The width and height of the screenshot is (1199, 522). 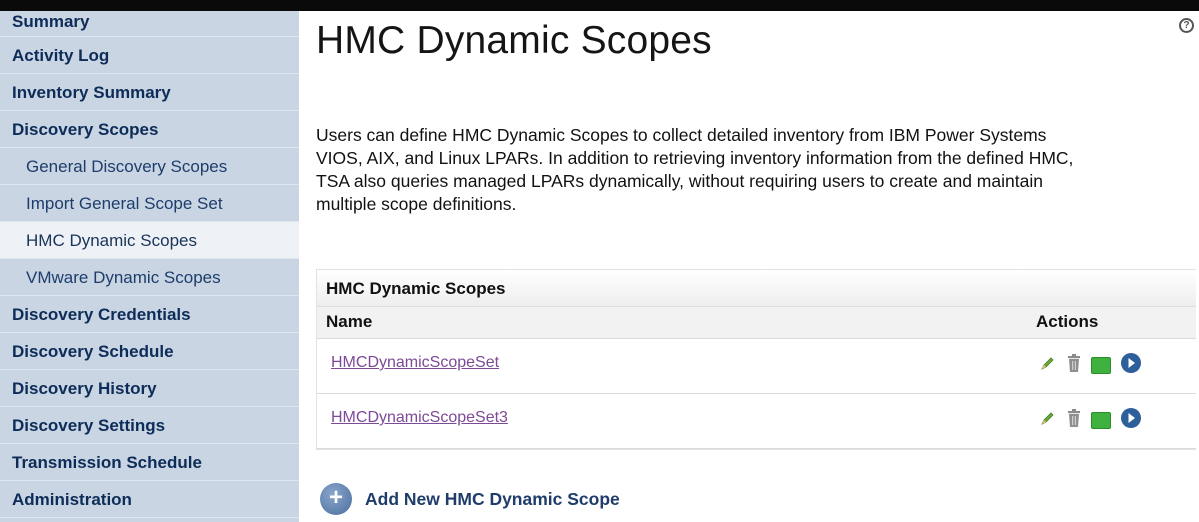 What do you see at coordinates (756, 323) in the screenshot?
I see `table-header: Name Actions` at bounding box center [756, 323].